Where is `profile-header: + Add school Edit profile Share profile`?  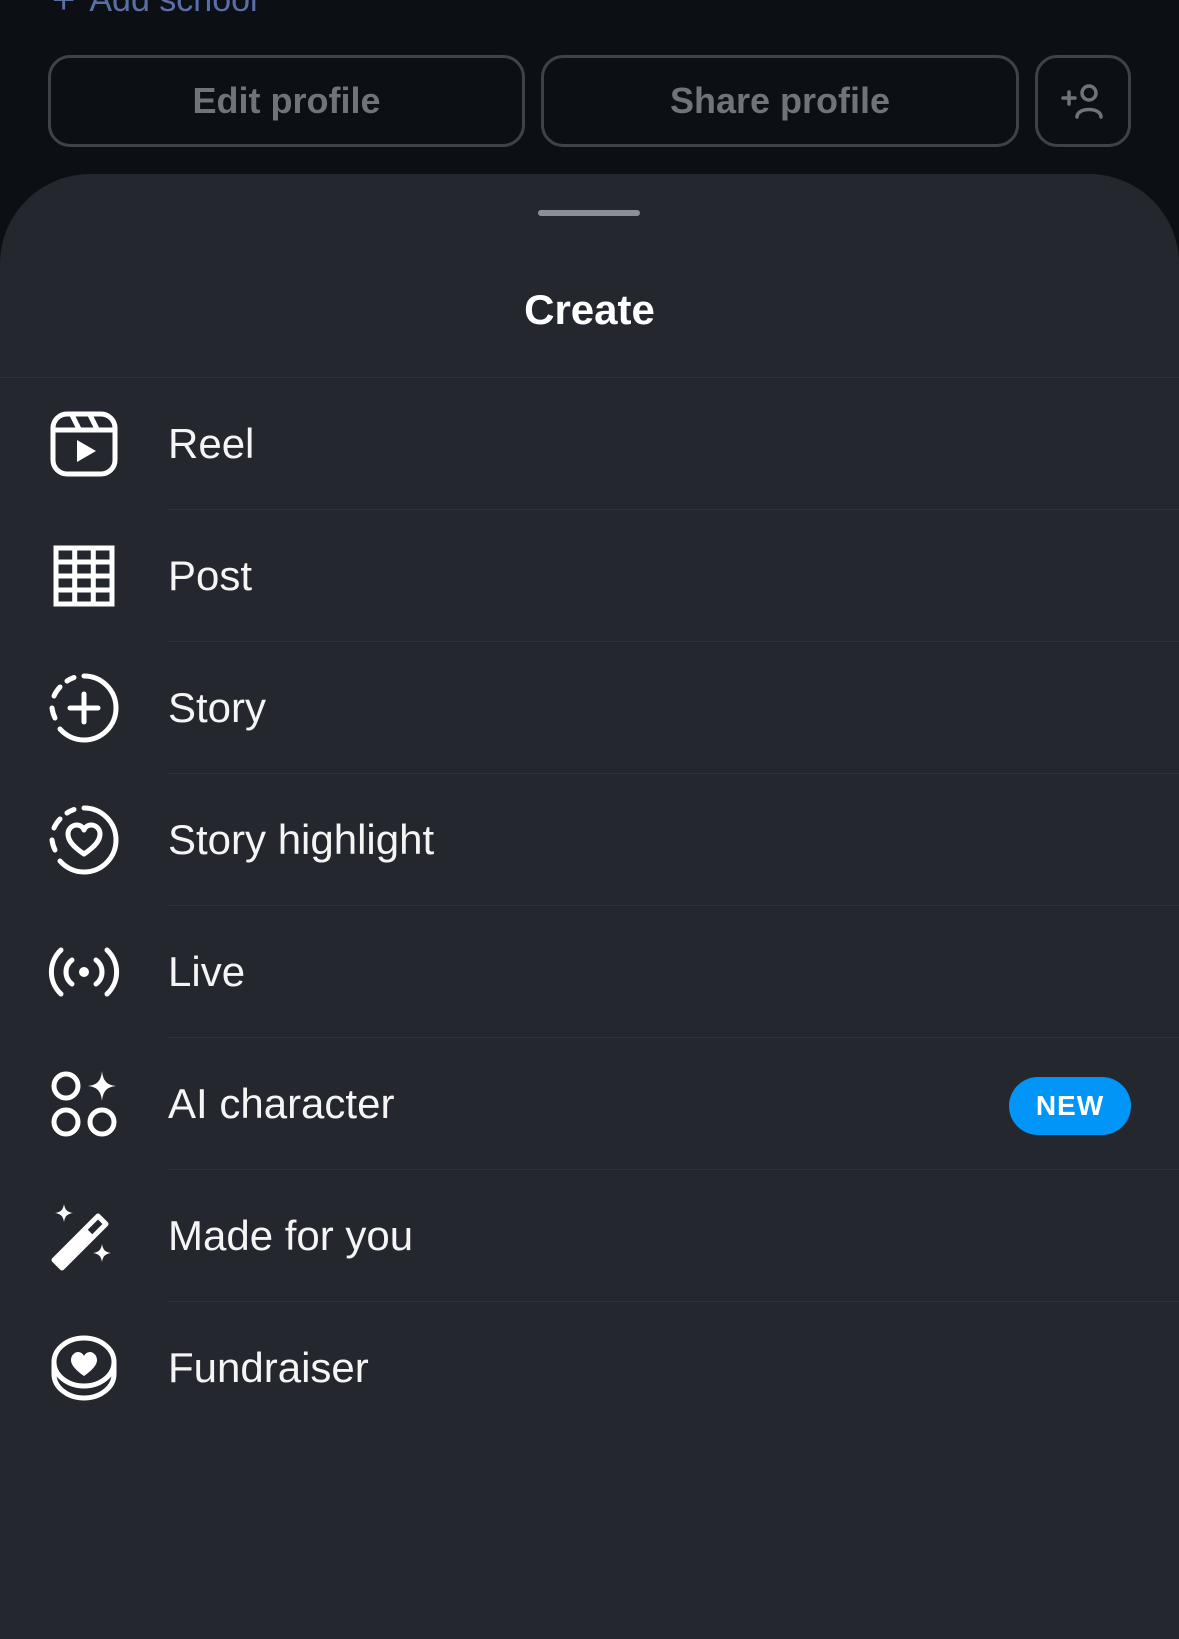 profile-header: + Add school Edit profile Share profile is located at coordinates (589, 100).